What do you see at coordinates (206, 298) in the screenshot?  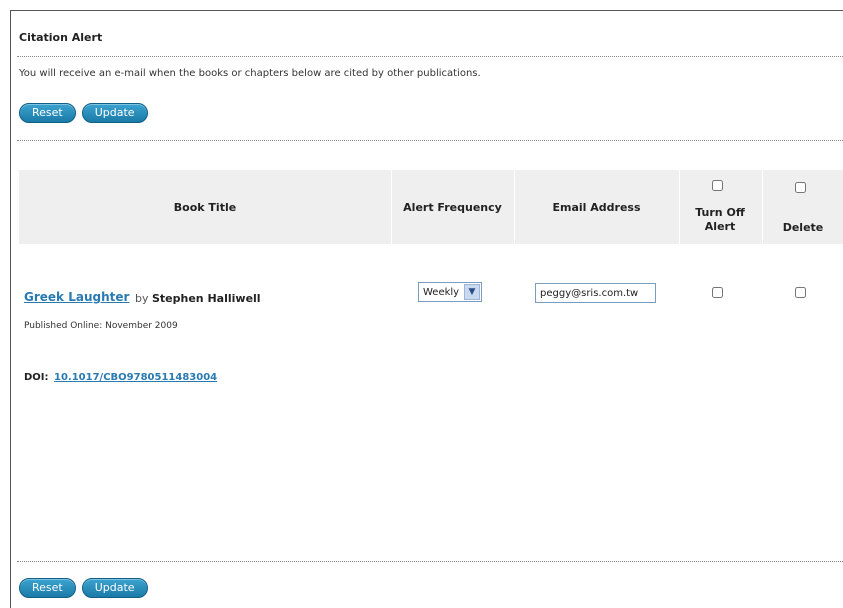 I see `book-author: Stephen Halliwell` at bounding box center [206, 298].